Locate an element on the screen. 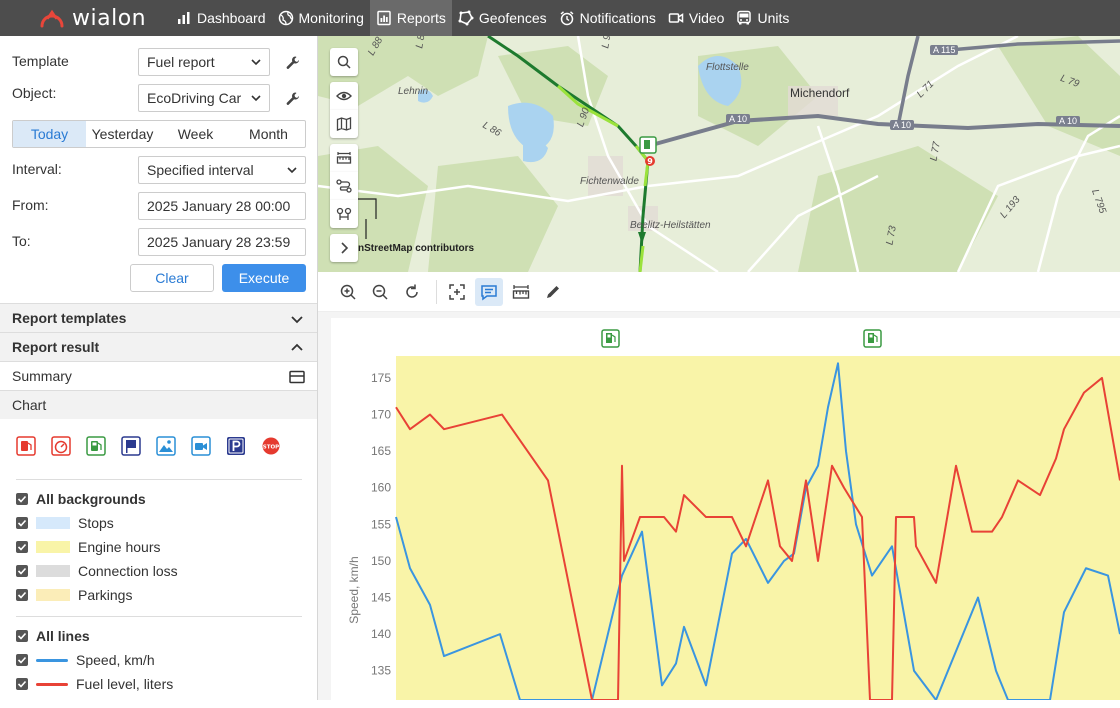 The height and width of the screenshot is (708, 1120). connection-loss-checkbox: Connection loss is located at coordinates (97, 571).